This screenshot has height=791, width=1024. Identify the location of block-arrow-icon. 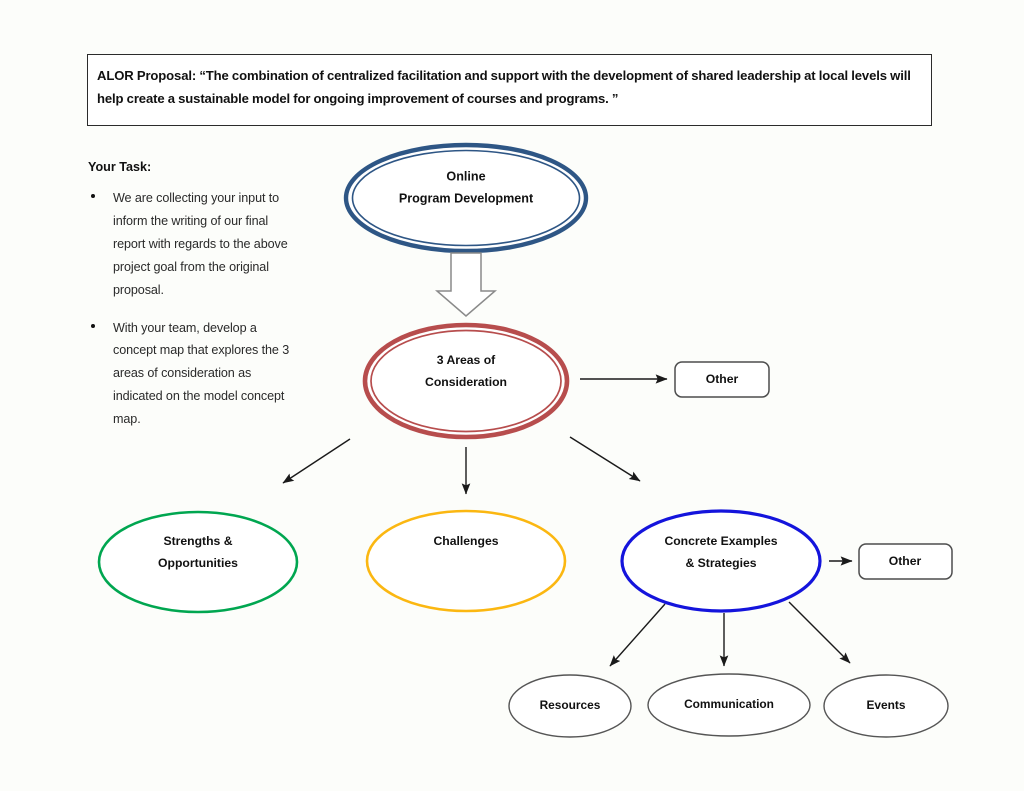
(466, 284).